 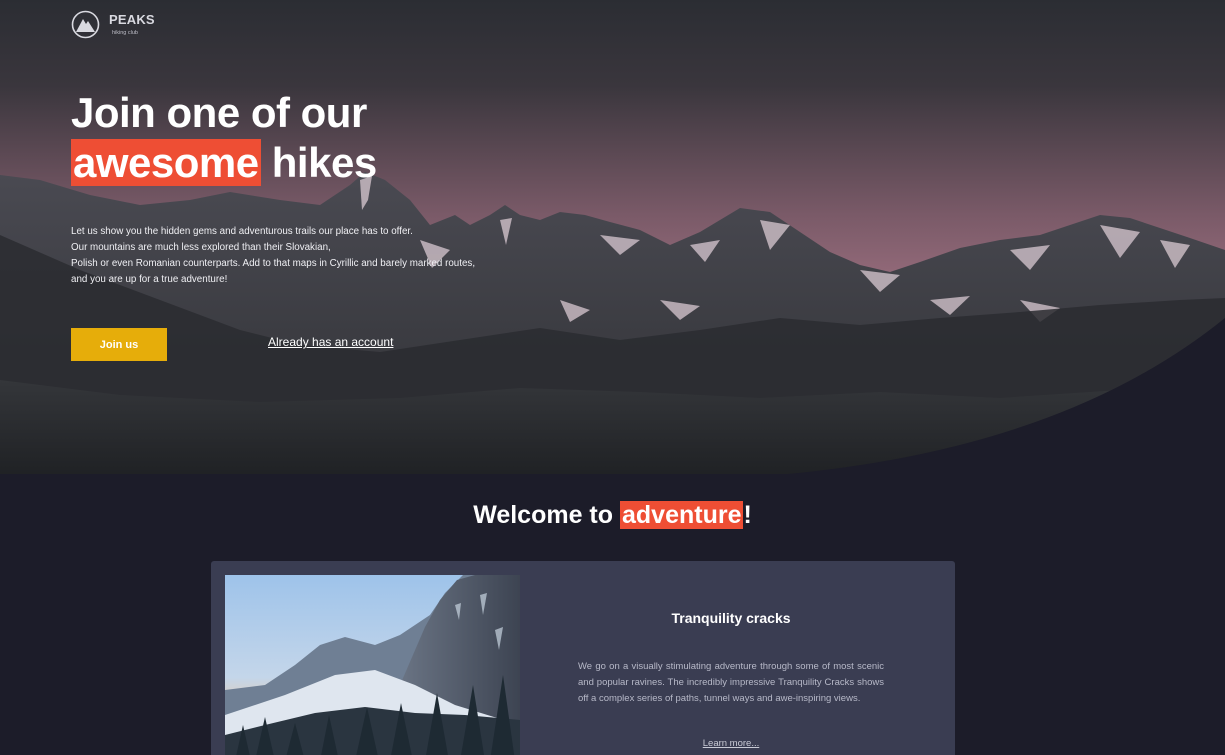 I want to click on existing-account-link: Already has an account, so click(x=330, y=342).